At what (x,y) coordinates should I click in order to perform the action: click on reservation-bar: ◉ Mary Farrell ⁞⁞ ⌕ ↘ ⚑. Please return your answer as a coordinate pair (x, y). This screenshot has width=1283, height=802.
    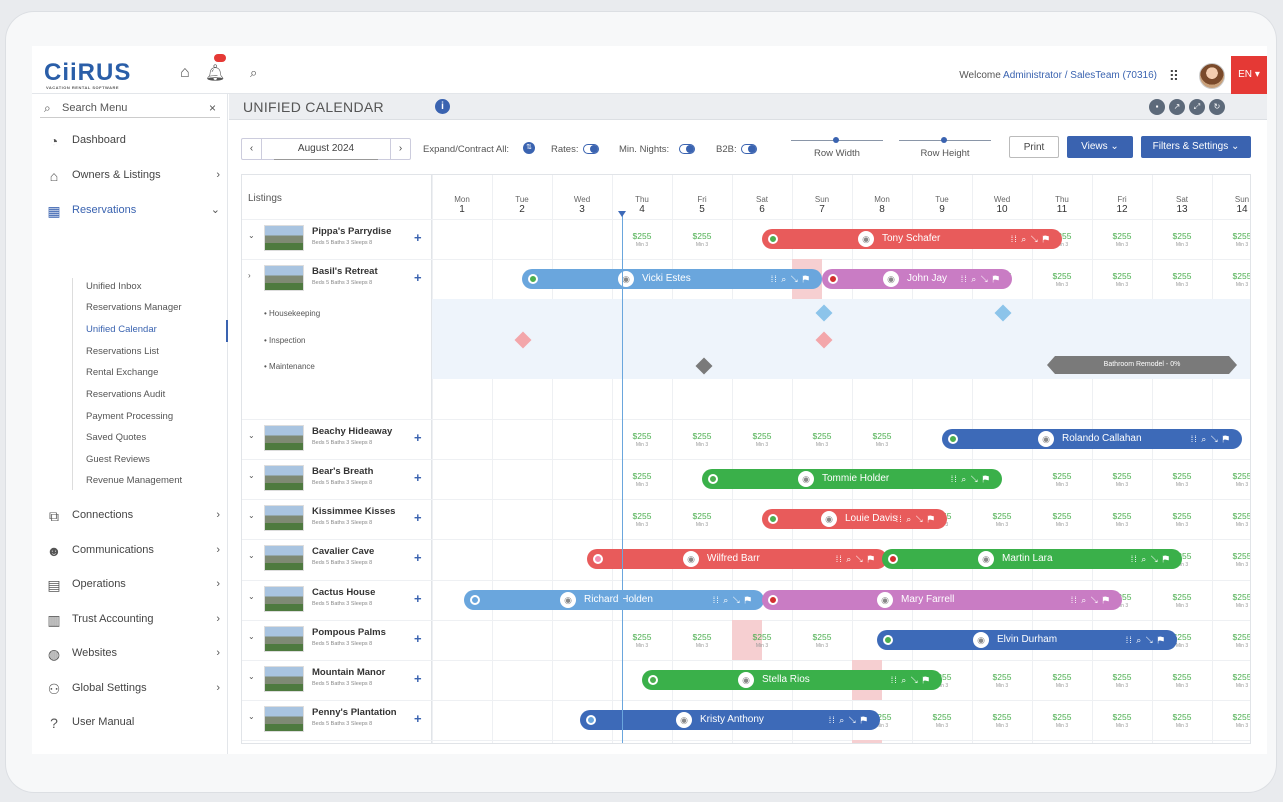
    Looking at the image, I should click on (942, 600).